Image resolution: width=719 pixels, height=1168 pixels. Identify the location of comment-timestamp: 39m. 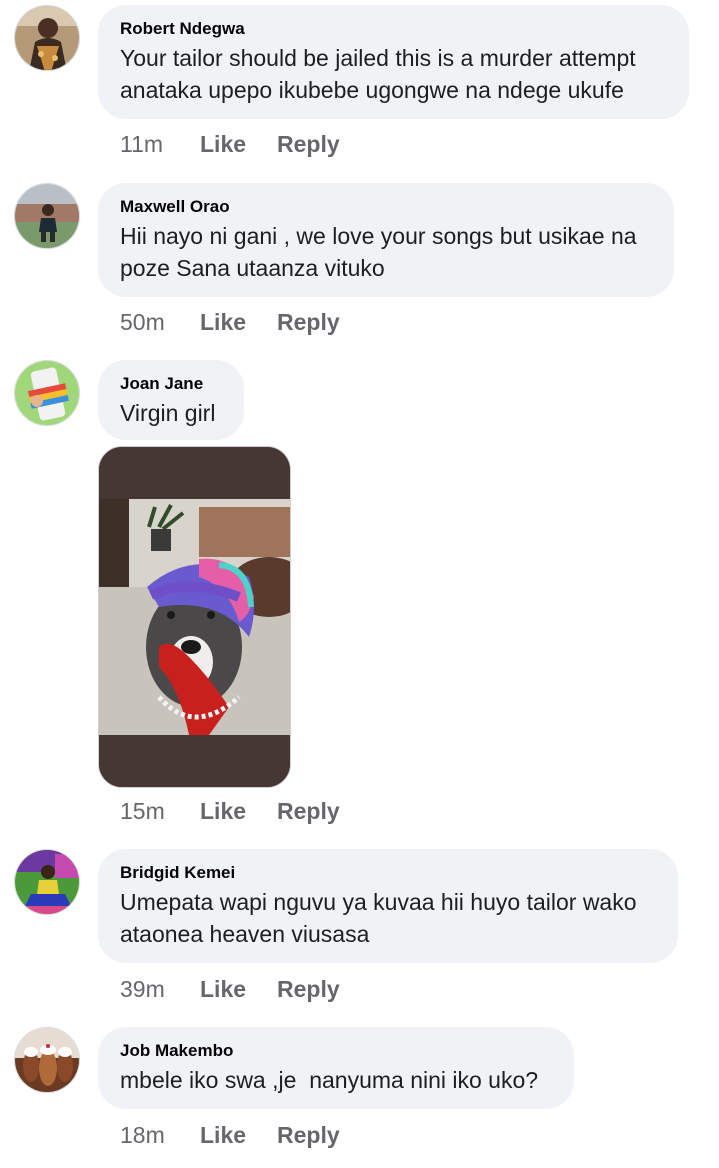
(142, 989).